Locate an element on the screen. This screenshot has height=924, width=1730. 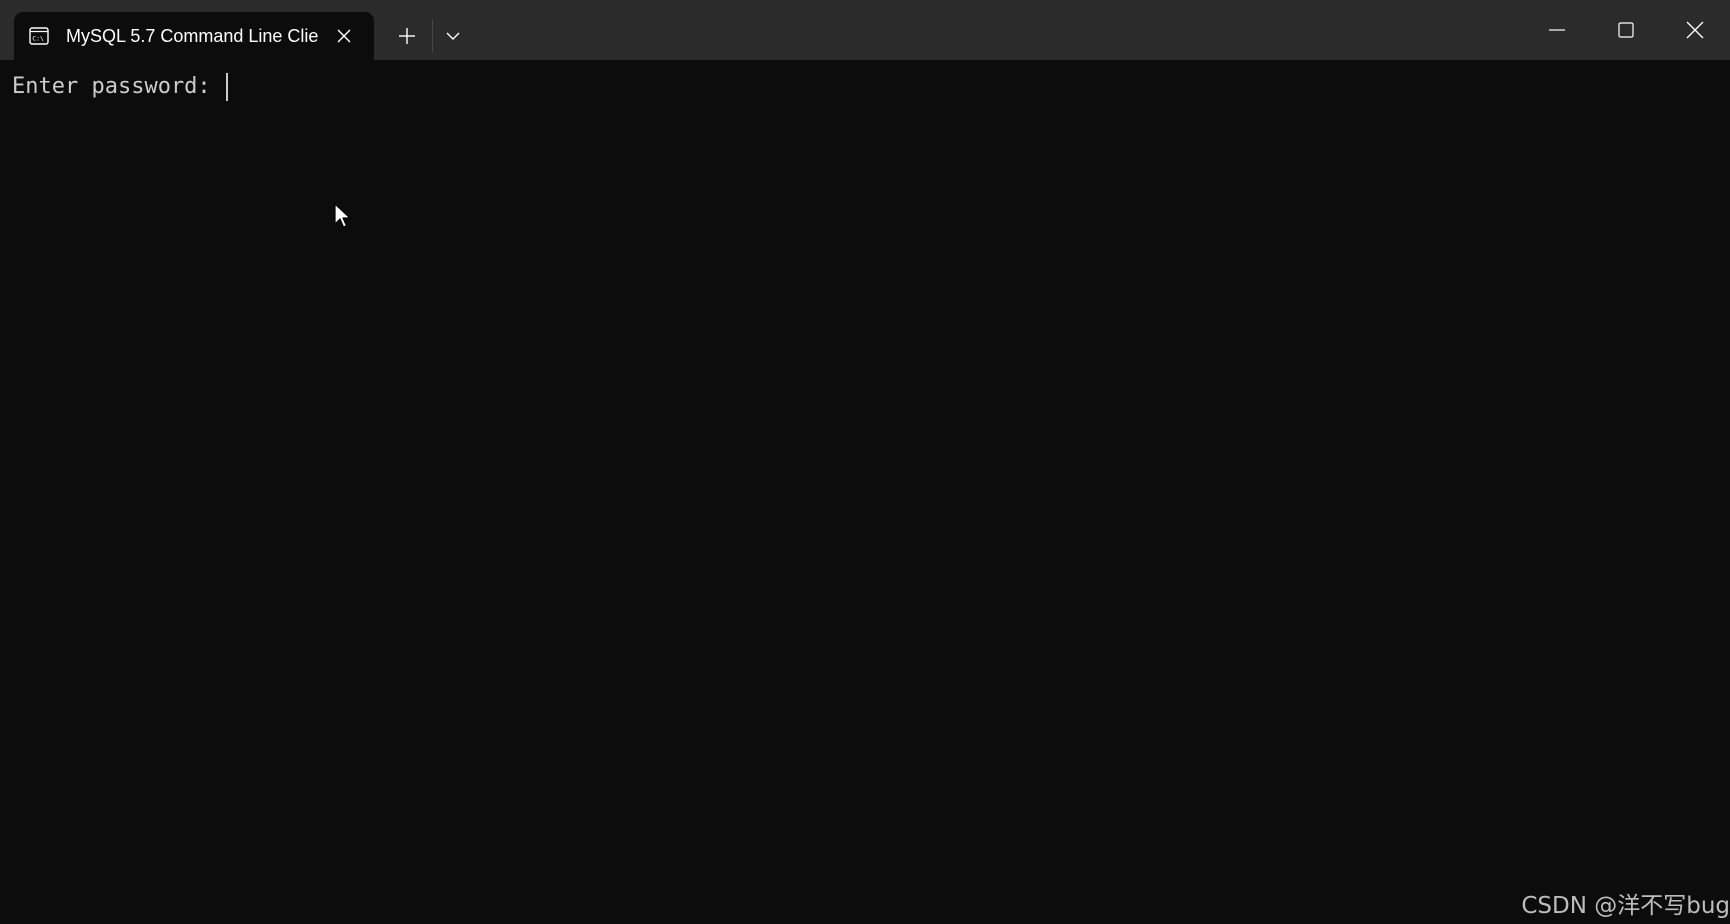
terminal-icon: C:\ is located at coordinates (39, 36).